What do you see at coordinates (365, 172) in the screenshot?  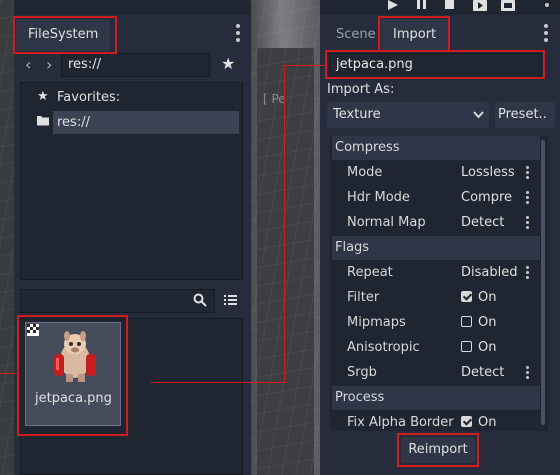 I see `prop-mode-label: Mode` at bounding box center [365, 172].